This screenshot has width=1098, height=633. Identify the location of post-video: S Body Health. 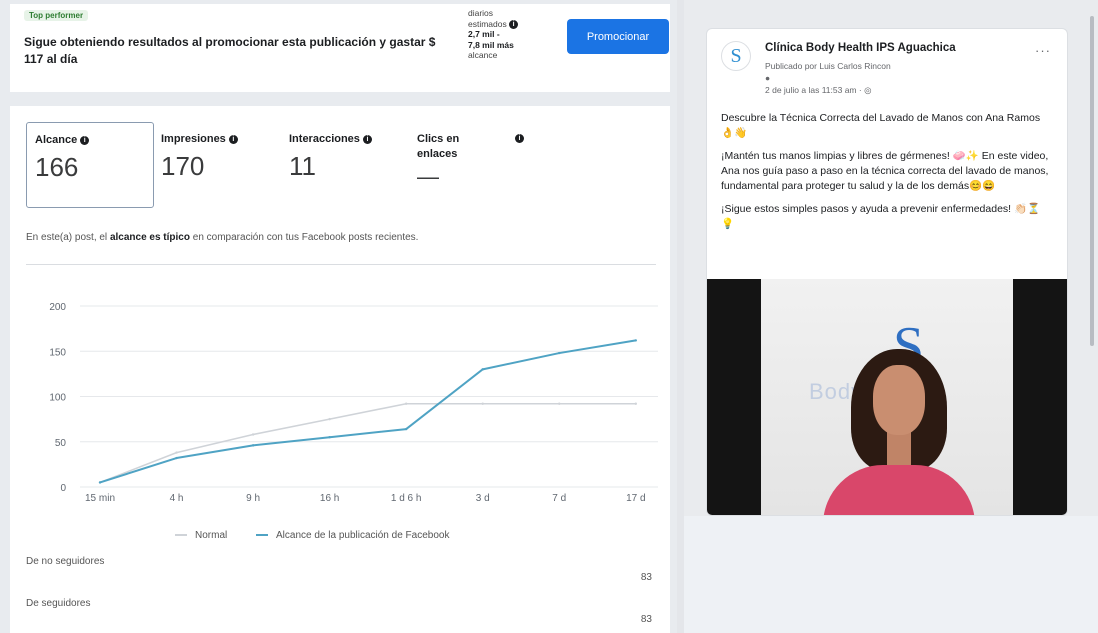
(887, 397).